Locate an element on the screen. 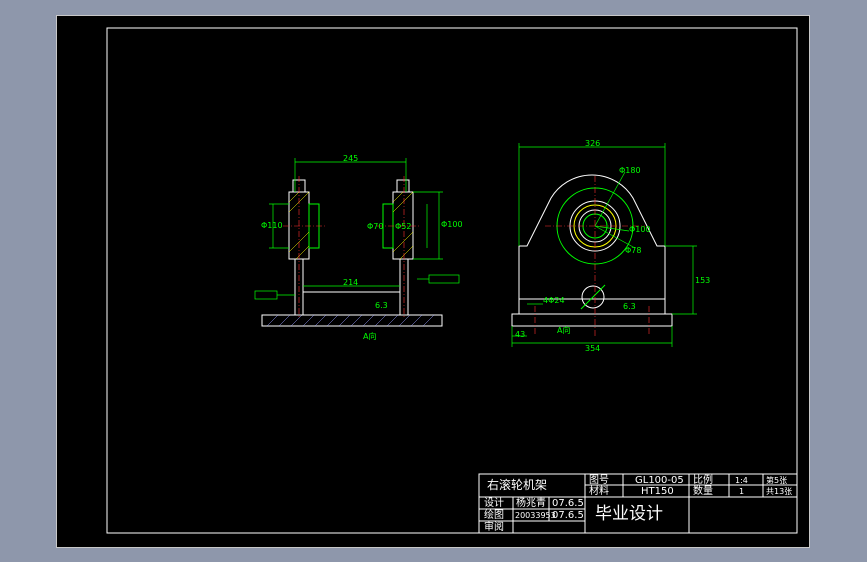 The width and height of the screenshot is (867, 562). design-date: 07.6.5 is located at coordinates (568, 503).